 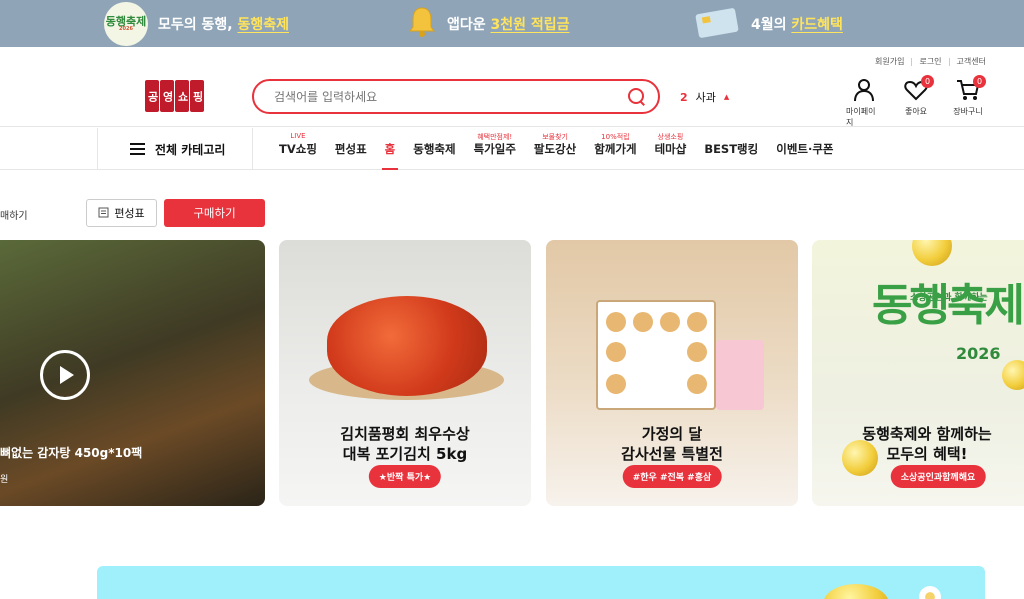 I want to click on video-subcaption: 원, so click(x=4, y=480).